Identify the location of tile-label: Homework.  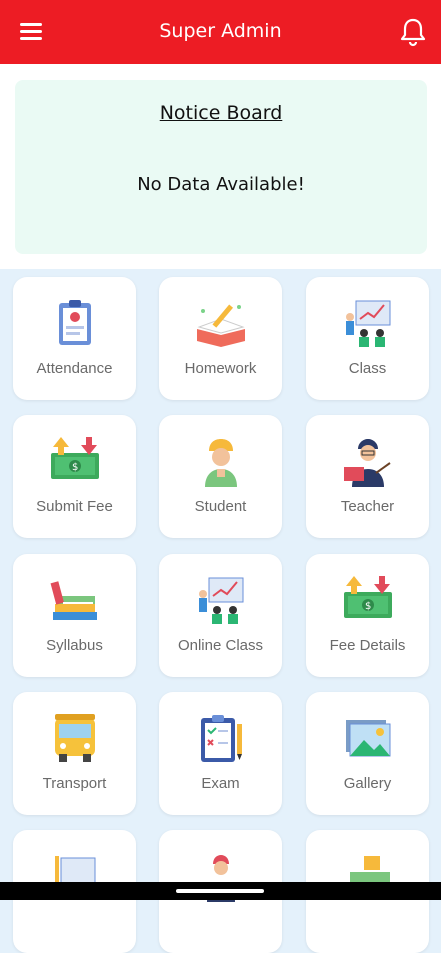
(220, 368).